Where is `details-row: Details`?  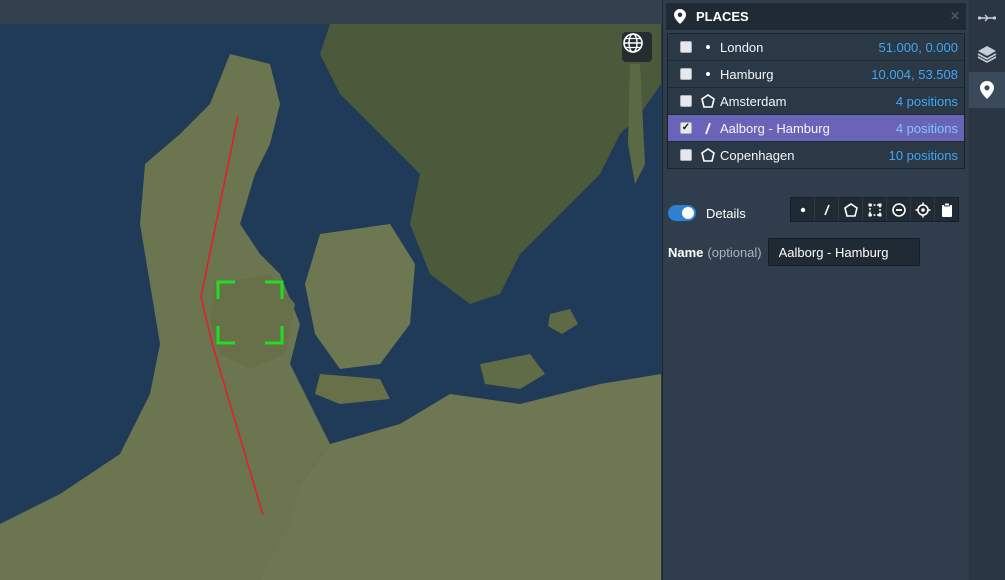 details-row: Details is located at coordinates (817, 211).